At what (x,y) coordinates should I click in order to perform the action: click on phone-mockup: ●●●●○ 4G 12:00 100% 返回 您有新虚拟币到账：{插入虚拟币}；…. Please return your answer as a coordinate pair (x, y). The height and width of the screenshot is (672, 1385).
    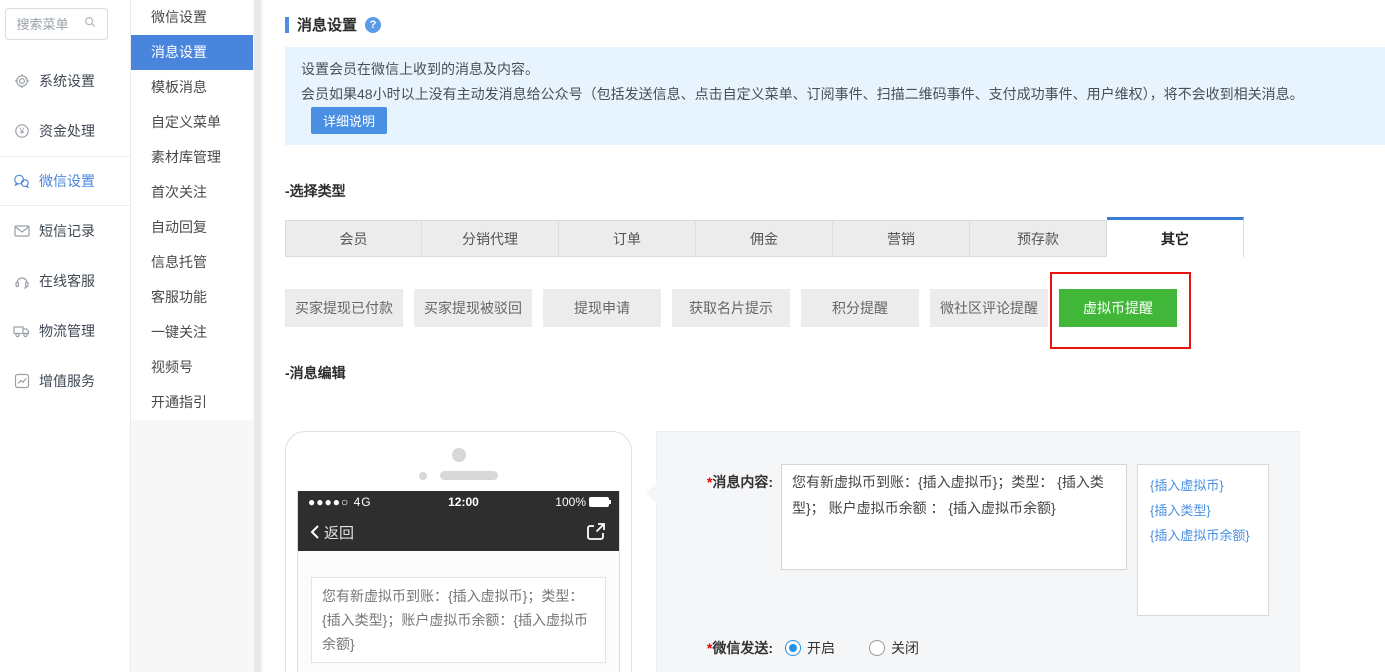
    Looking at the image, I should click on (458, 551).